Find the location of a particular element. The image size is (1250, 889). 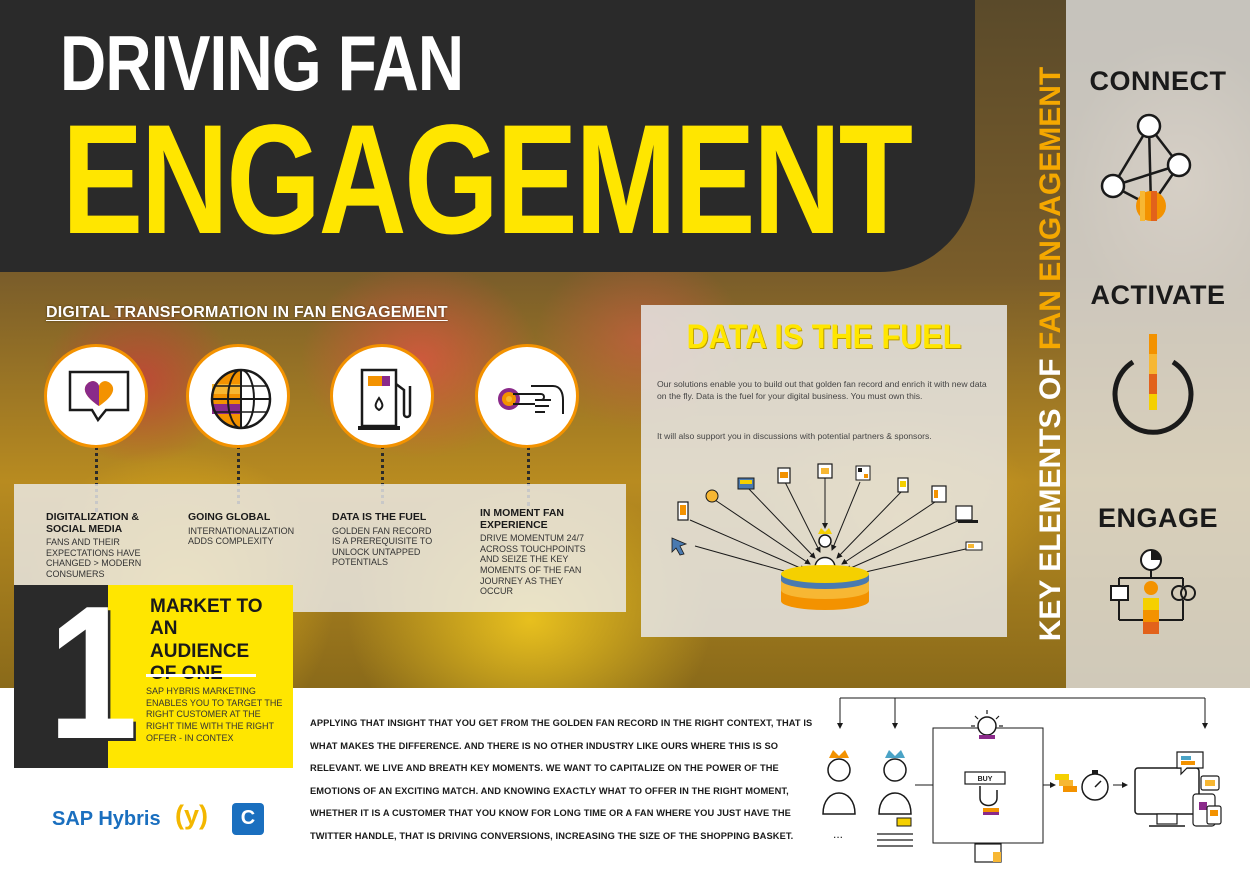

dt-item-title: DATA IS THE FUEL is located at coordinates (379, 517).